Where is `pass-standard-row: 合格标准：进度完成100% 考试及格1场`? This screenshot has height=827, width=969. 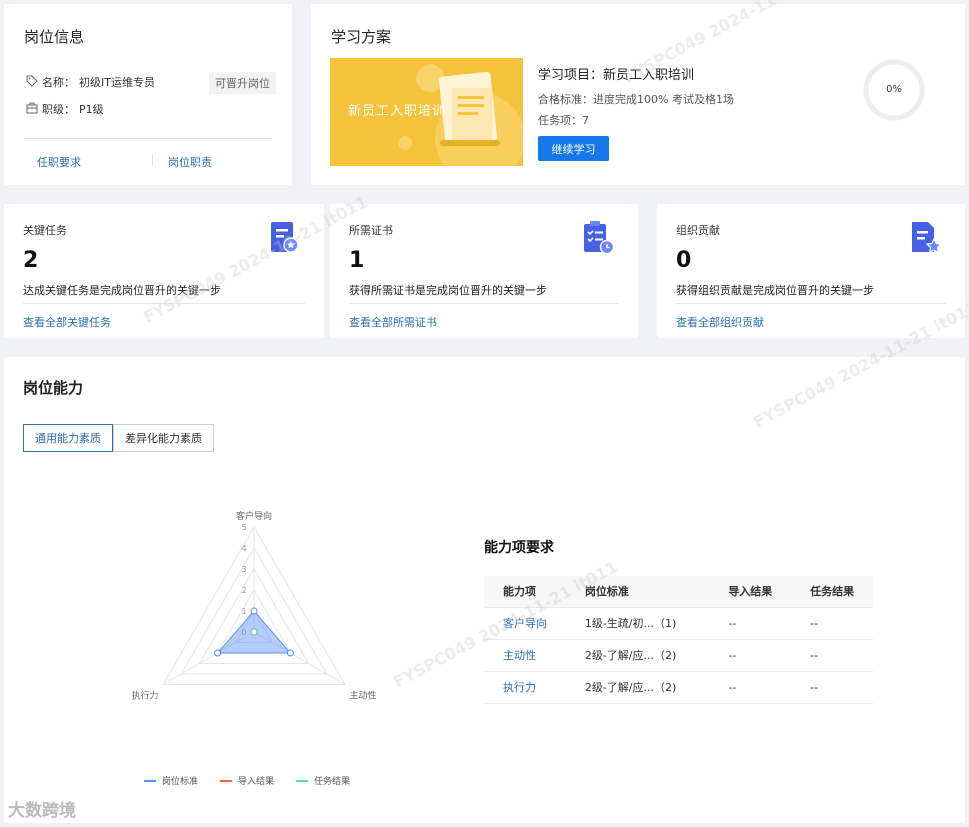
pass-standard-row: 合格标准：进度完成100% 考试及格1场 is located at coordinates (636, 99).